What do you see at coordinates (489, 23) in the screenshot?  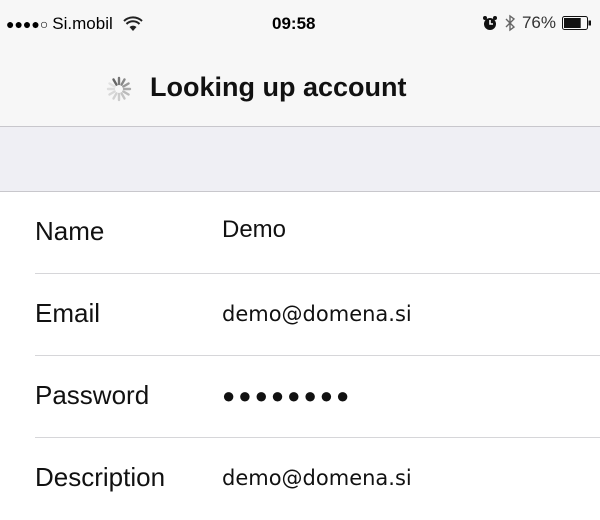 I see `alarm-icon` at bounding box center [489, 23].